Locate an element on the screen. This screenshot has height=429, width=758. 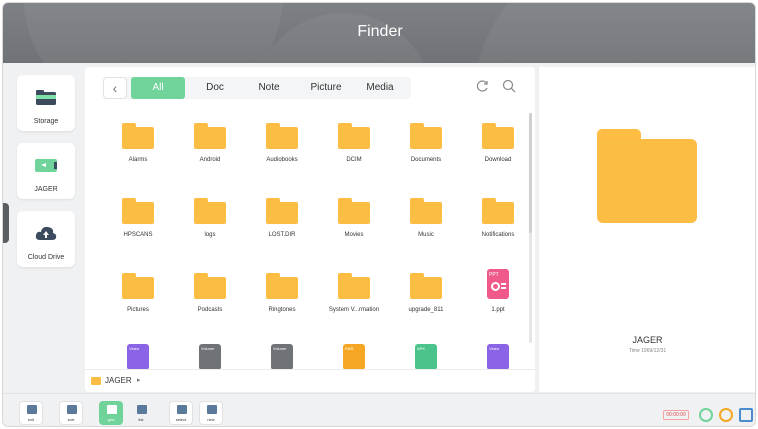
preview-folder-icon is located at coordinates (647, 177).